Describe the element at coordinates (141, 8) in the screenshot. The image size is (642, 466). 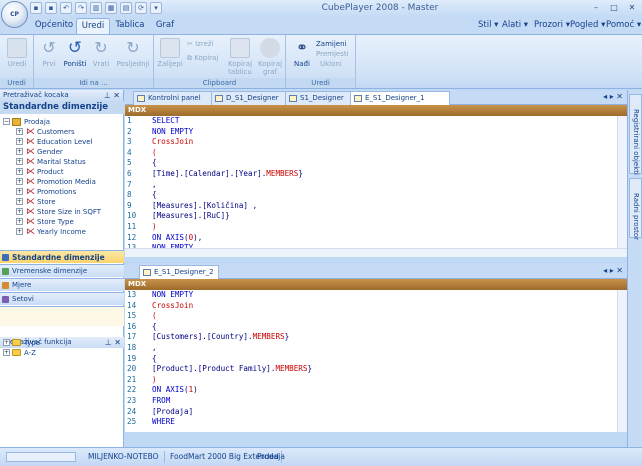
I see `refresh-icon: ⟳` at that location.